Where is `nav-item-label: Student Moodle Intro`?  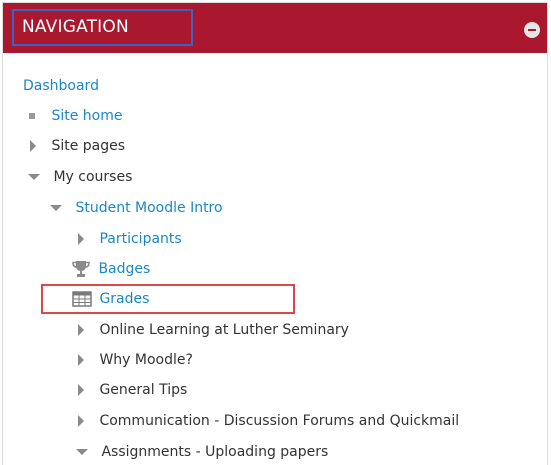
nav-item-label: Student Moodle Intro is located at coordinates (148, 208).